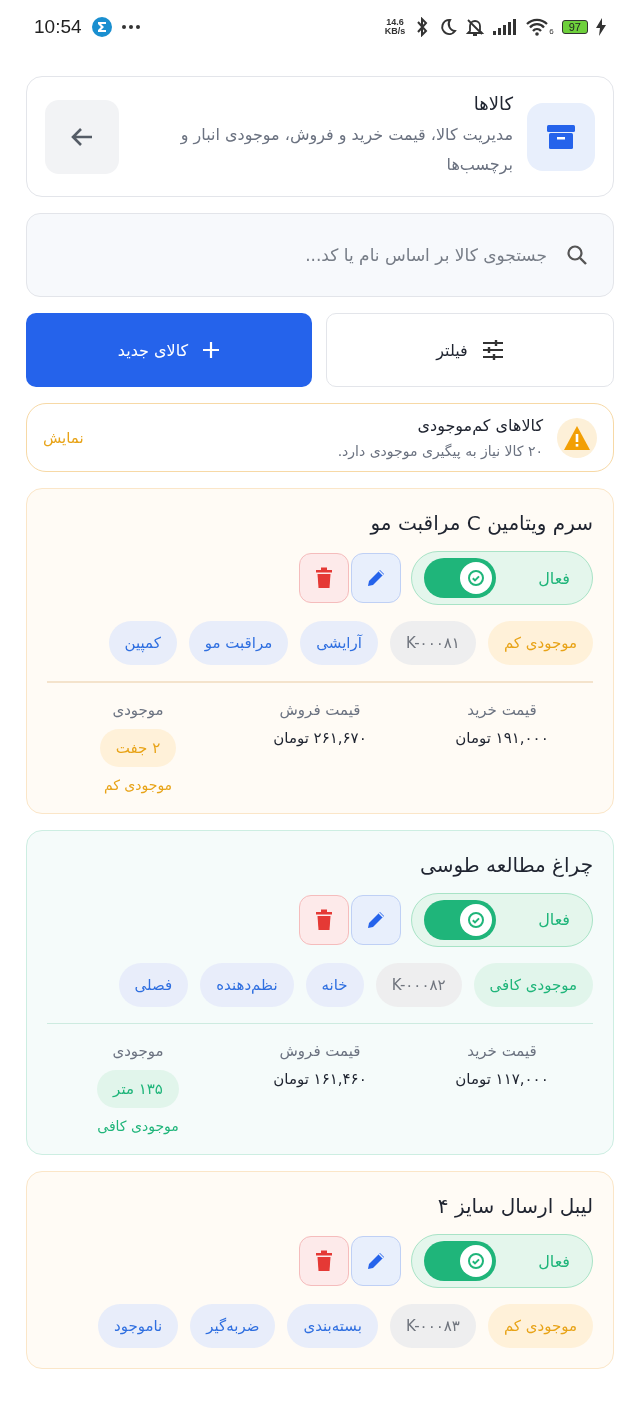 The height and width of the screenshot is (1422, 640). I want to click on moon-icon, so click(448, 27).